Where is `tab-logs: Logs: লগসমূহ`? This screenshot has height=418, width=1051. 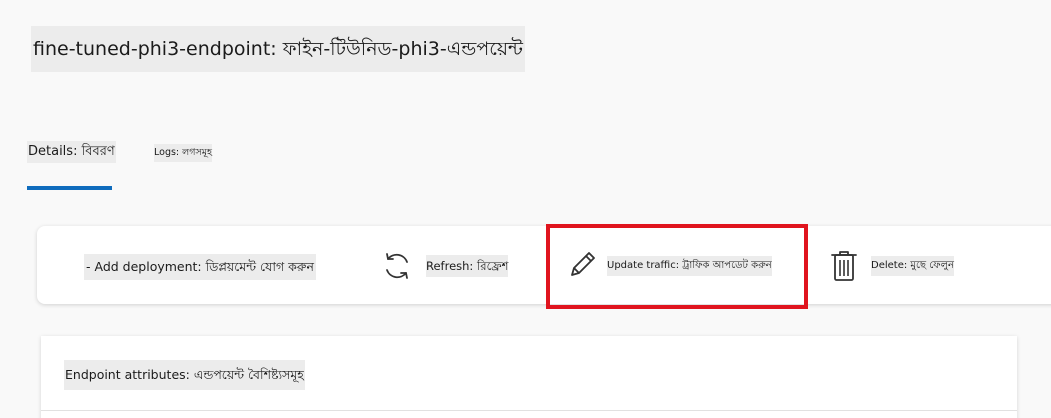
tab-logs: Logs: লগসমূহ is located at coordinates (183, 153).